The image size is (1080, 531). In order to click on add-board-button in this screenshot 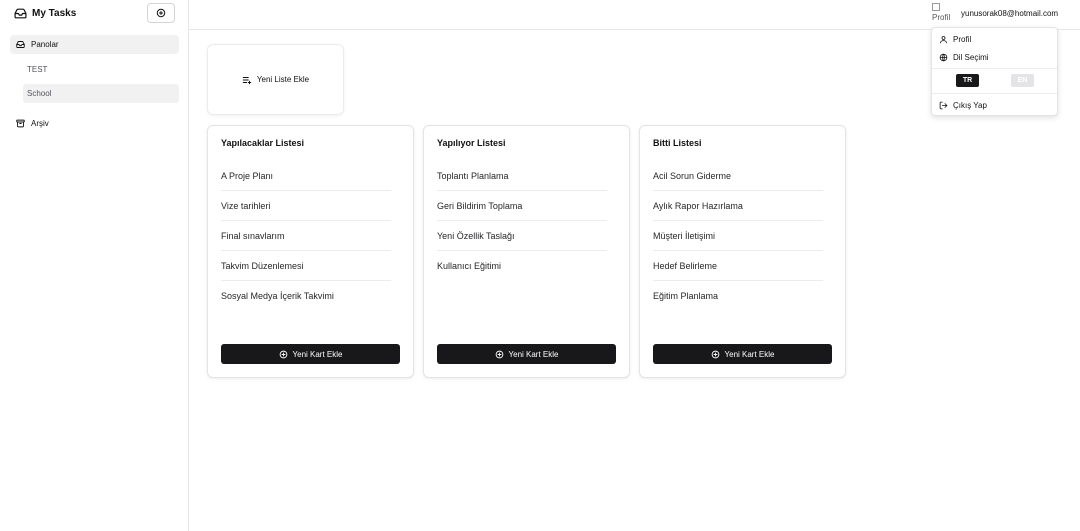, I will do `click(161, 13)`.